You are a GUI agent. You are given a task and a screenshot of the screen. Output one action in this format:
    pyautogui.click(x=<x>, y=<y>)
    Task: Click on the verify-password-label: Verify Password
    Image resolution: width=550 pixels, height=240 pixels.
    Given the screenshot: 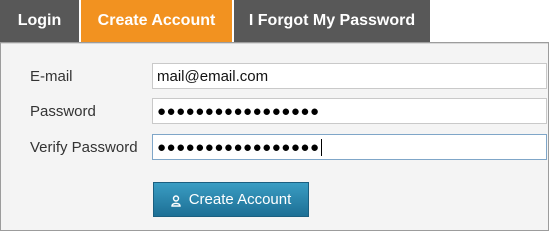 What is the action you would take?
    pyautogui.click(x=84, y=147)
    